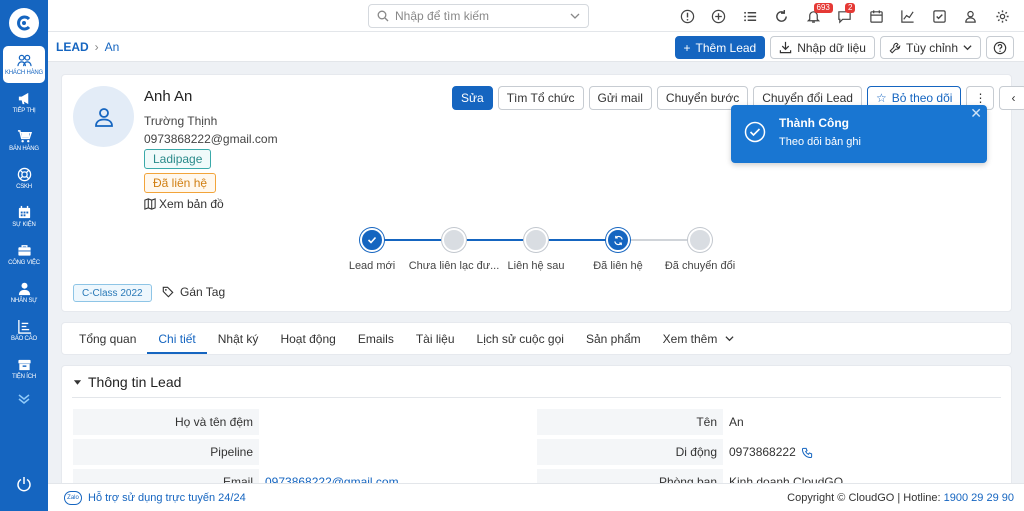 The image size is (1024, 511). What do you see at coordinates (376, 338) in the screenshot?
I see `tab-emails: Emails` at bounding box center [376, 338].